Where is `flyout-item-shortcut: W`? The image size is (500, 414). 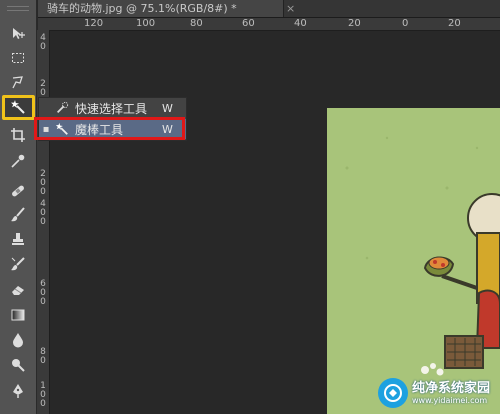
flyout-item-shortcut: W is located at coordinates (167, 108).